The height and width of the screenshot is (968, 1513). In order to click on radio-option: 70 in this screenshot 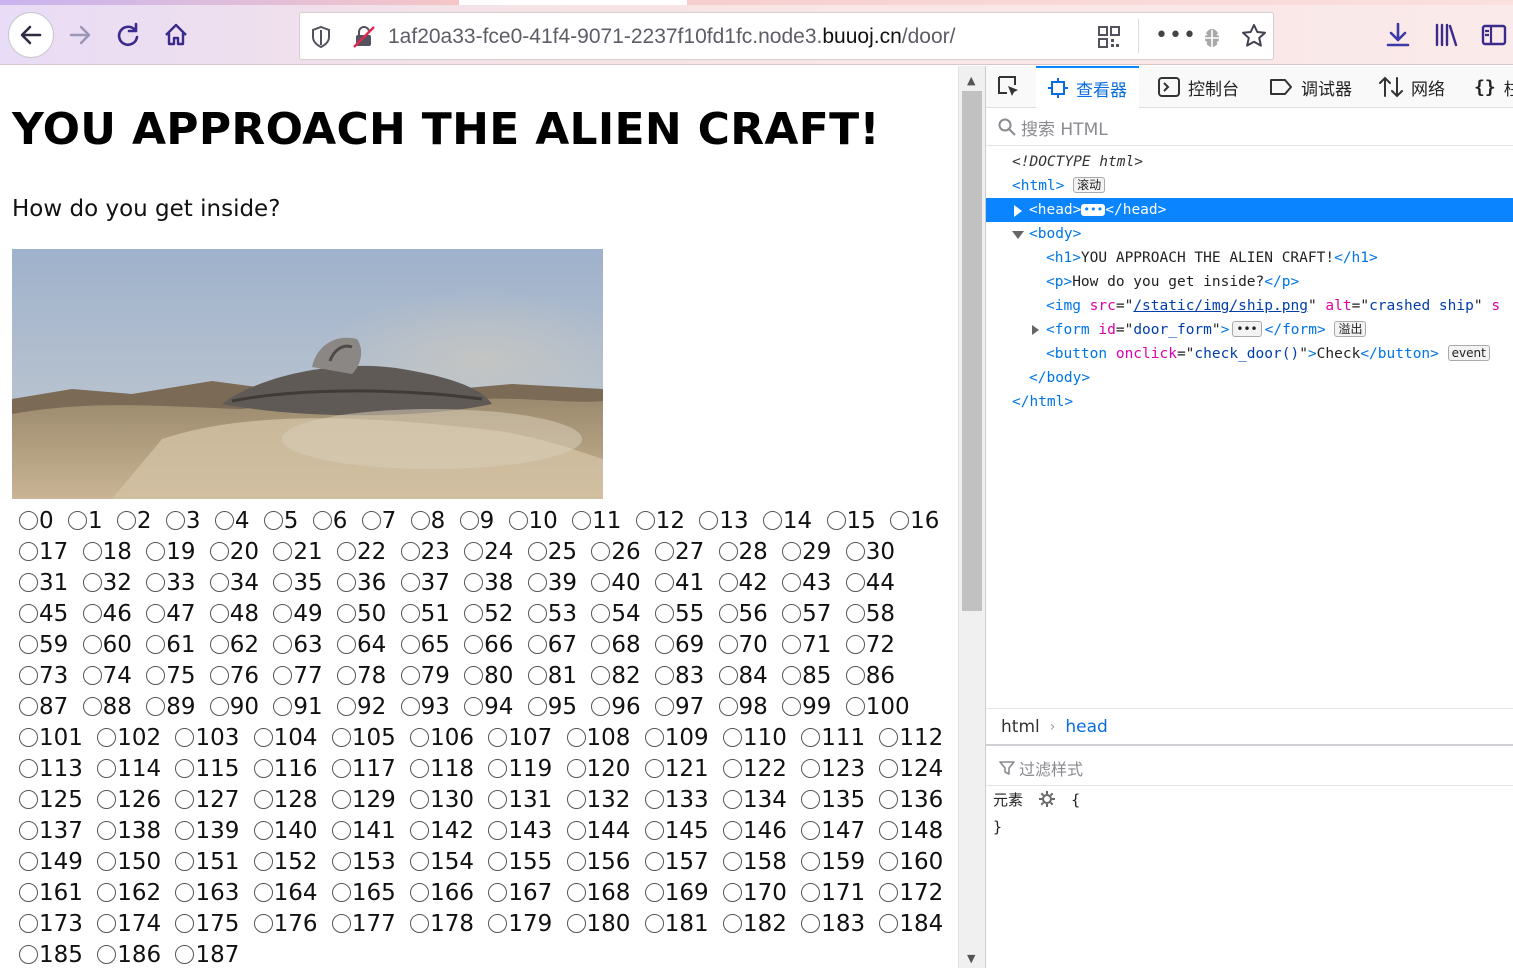, I will do `click(740, 645)`.